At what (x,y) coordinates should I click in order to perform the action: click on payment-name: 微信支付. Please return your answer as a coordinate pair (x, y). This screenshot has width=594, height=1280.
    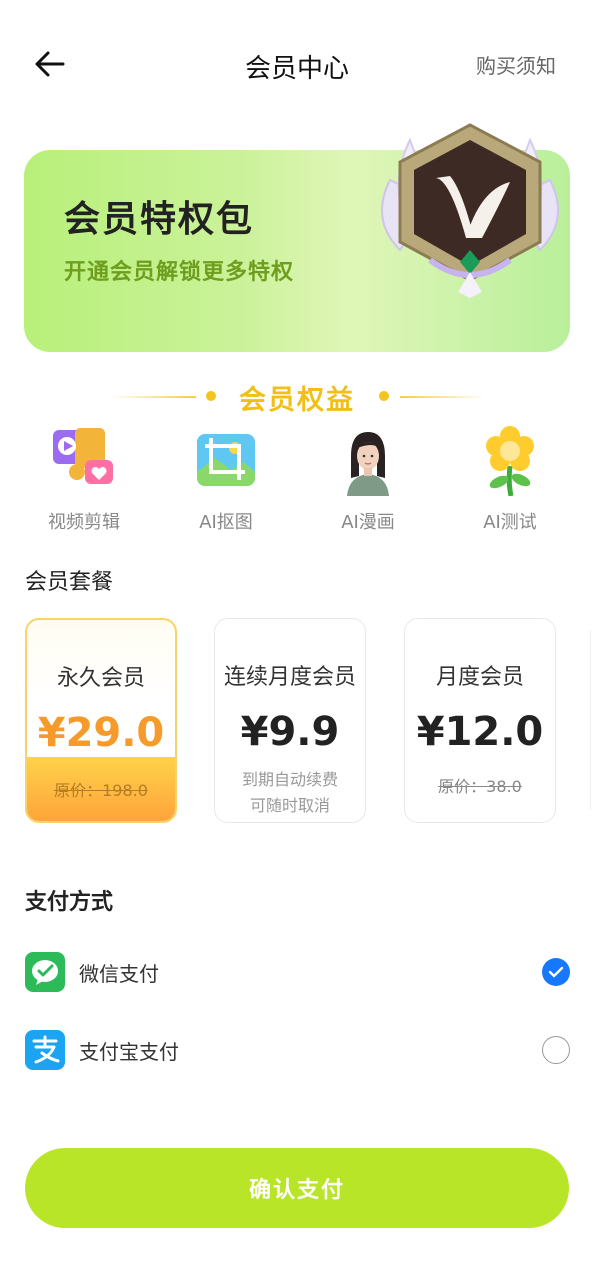
    Looking at the image, I should click on (119, 973).